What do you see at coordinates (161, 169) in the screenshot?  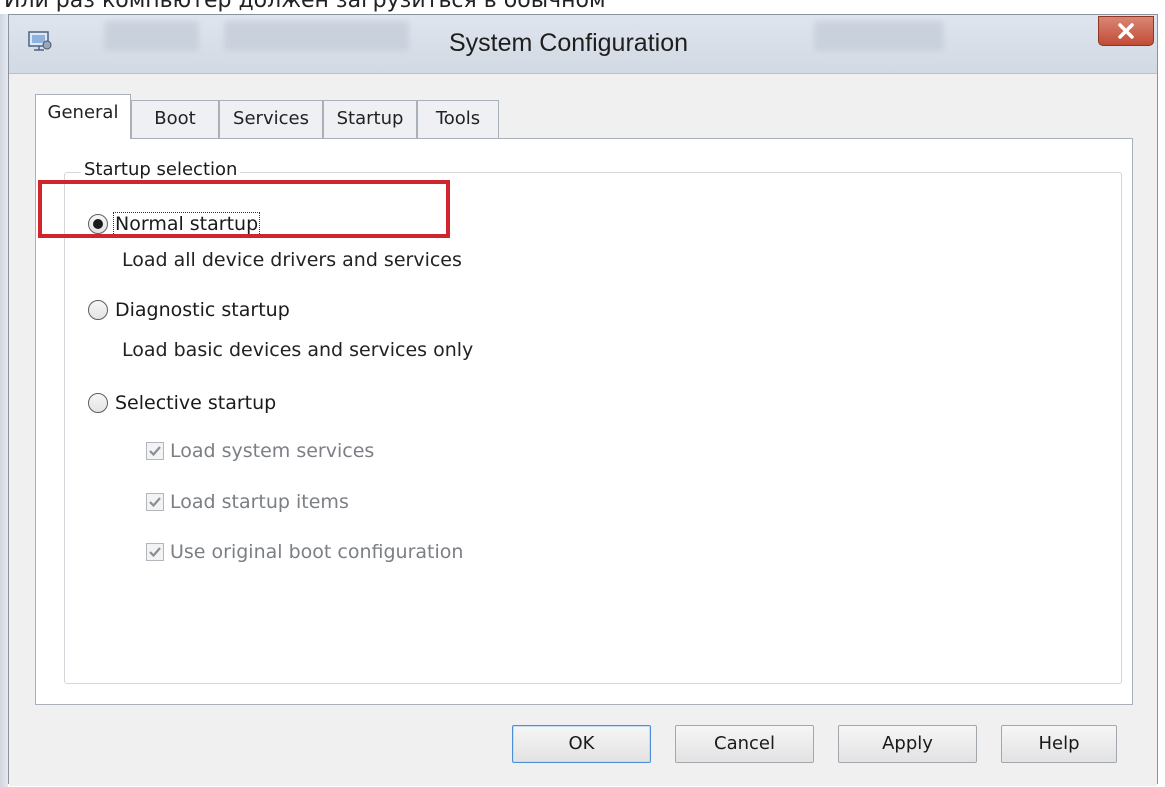 I see `startup-selection-label: Startup selection` at bounding box center [161, 169].